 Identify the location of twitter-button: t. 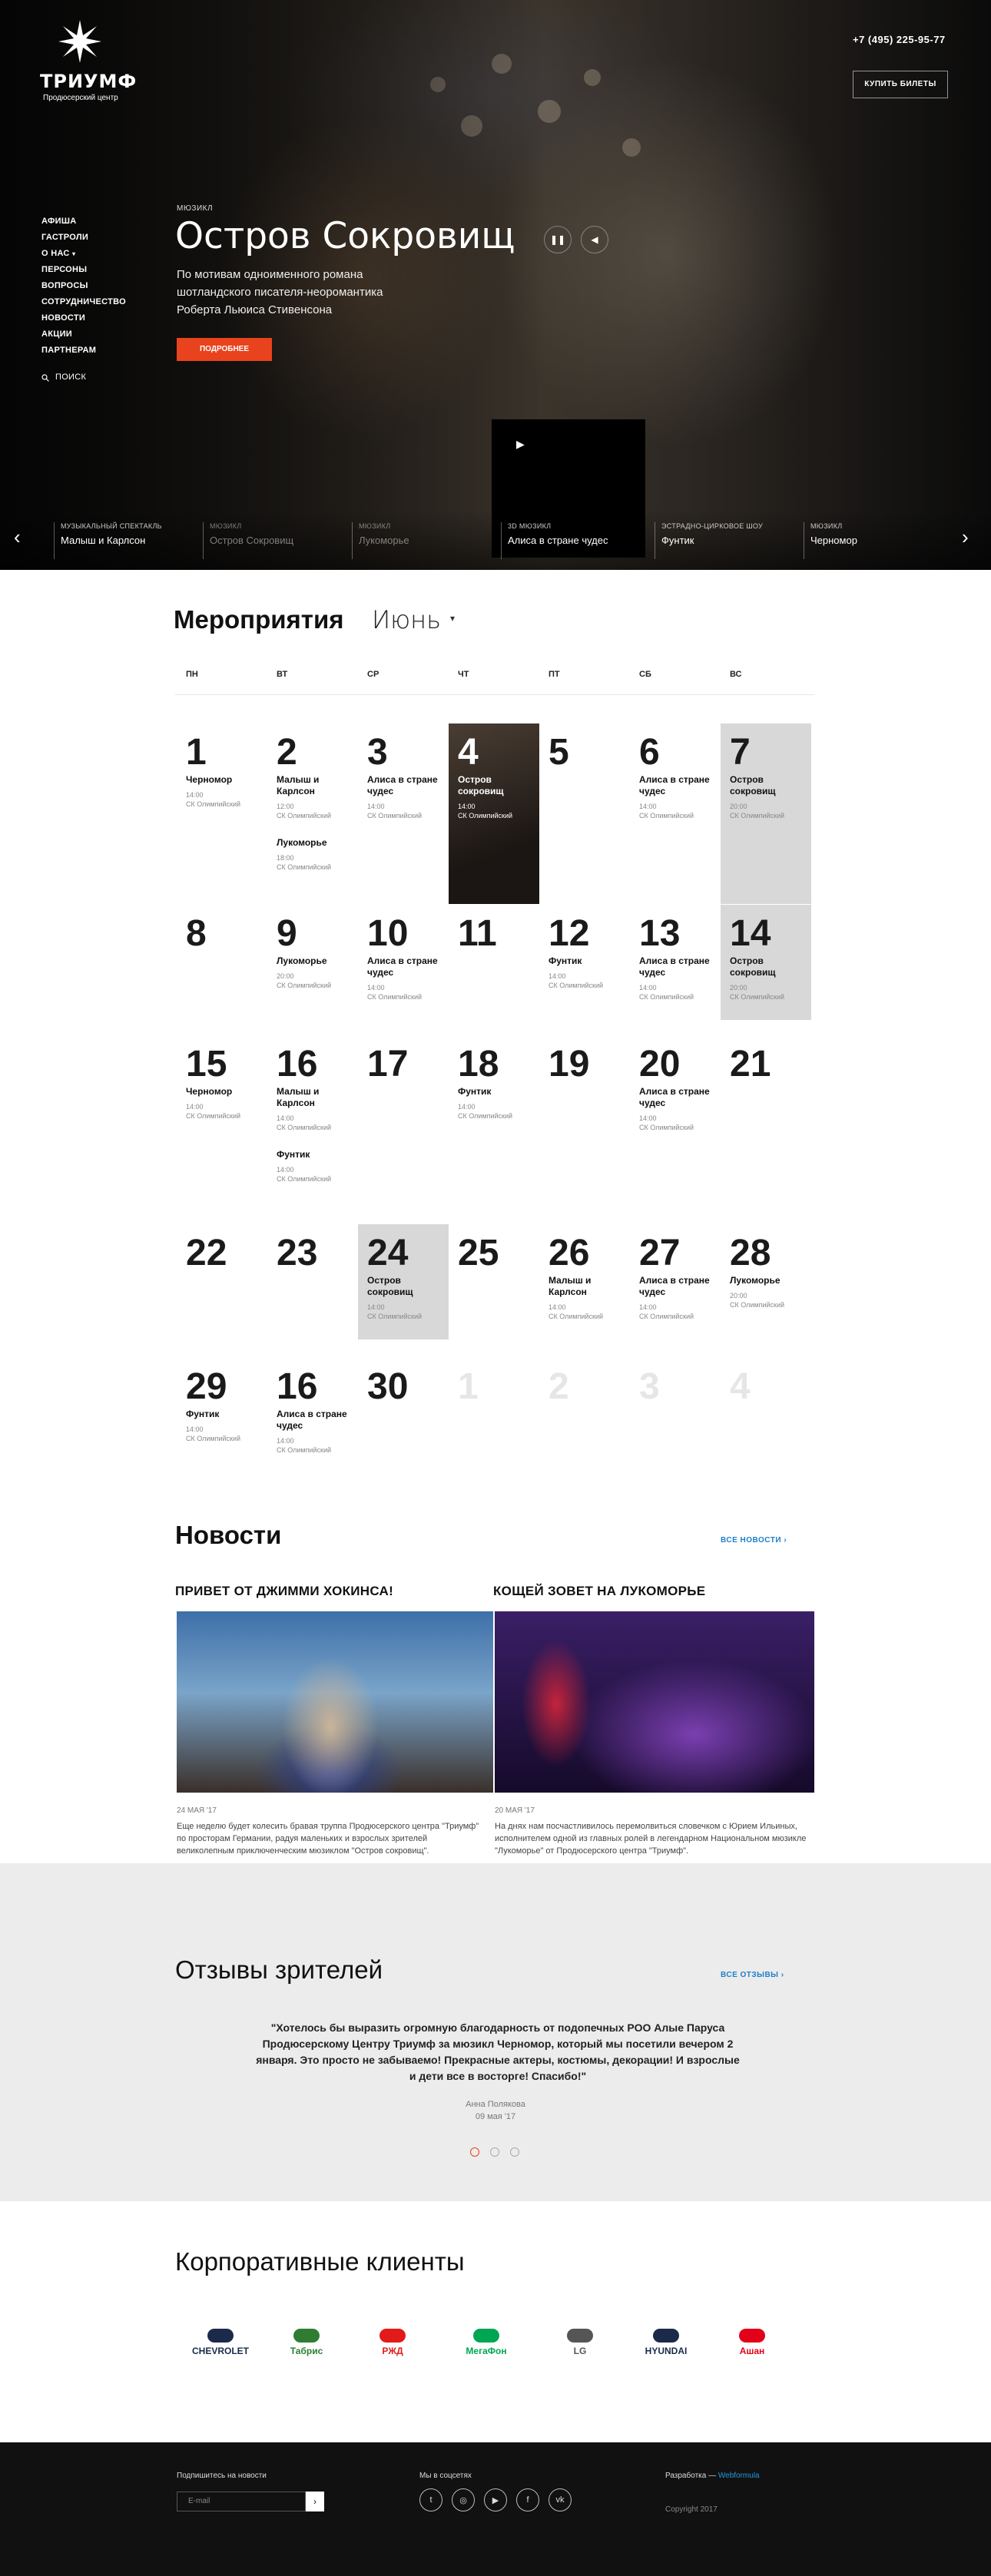
(430, 2500).